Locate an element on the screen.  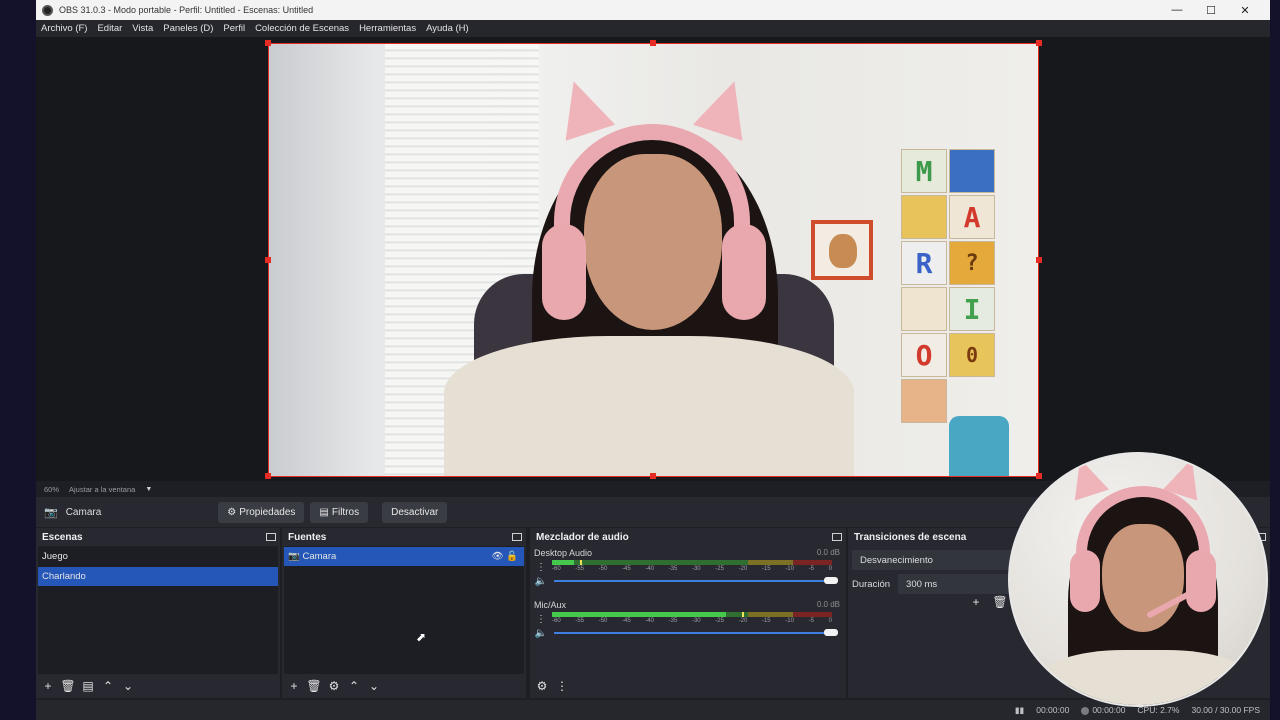
water-bottle is located at coordinates (979, 446).